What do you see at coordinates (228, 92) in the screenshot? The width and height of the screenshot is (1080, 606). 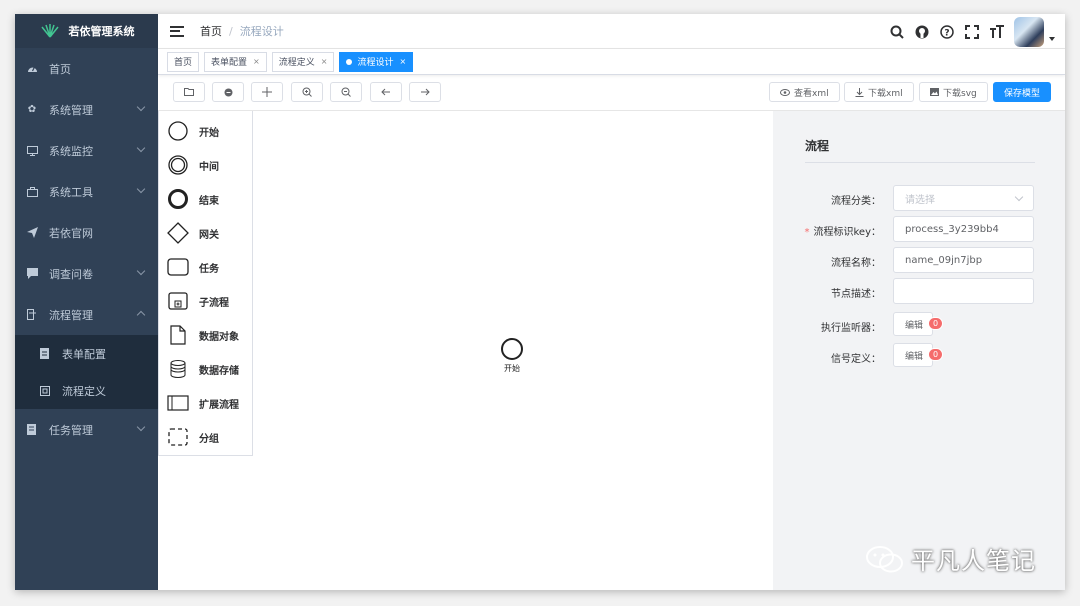 I see `reset-button` at bounding box center [228, 92].